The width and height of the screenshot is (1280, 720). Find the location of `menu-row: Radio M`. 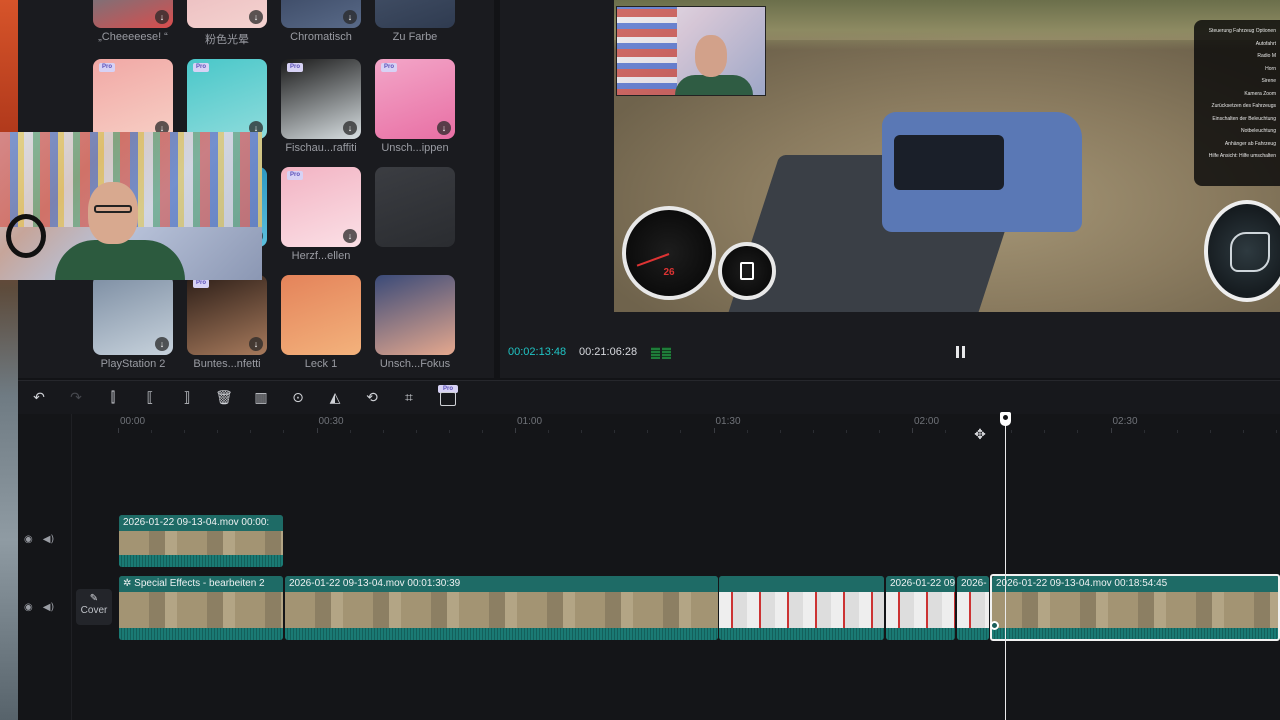

menu-row: Radio M is located at coordinates (1266, 56).